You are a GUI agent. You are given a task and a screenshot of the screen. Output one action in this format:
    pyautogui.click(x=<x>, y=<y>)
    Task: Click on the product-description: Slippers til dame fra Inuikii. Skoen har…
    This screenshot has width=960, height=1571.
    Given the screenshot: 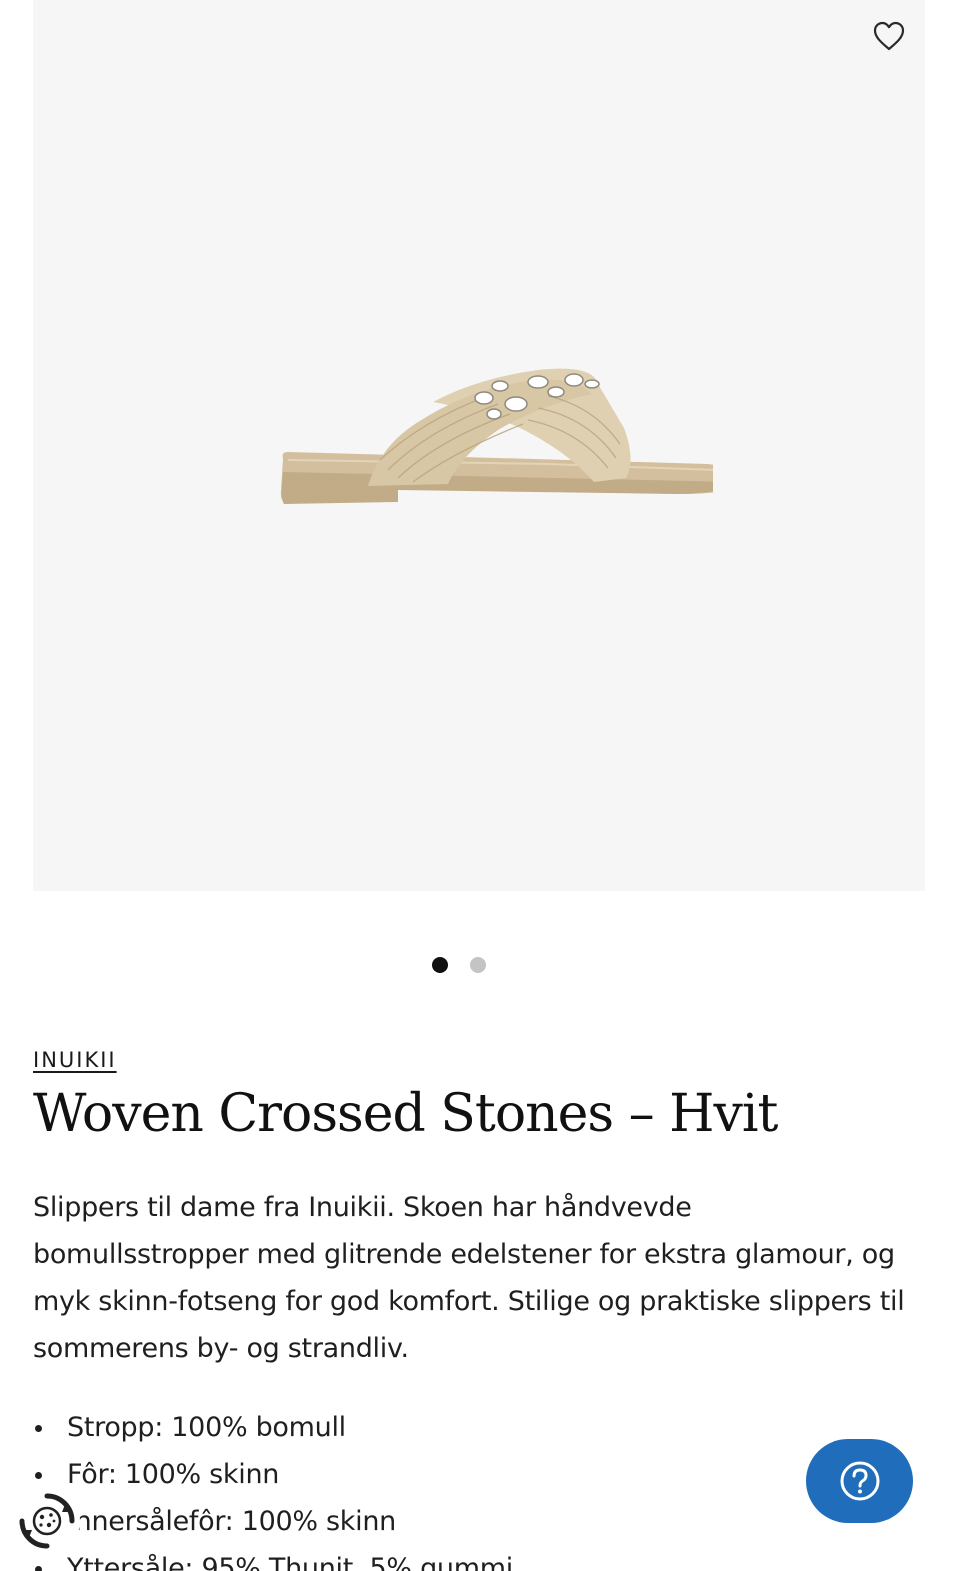 What is the action you would take?
    pyautogui.click(x=469, y=1278)
    